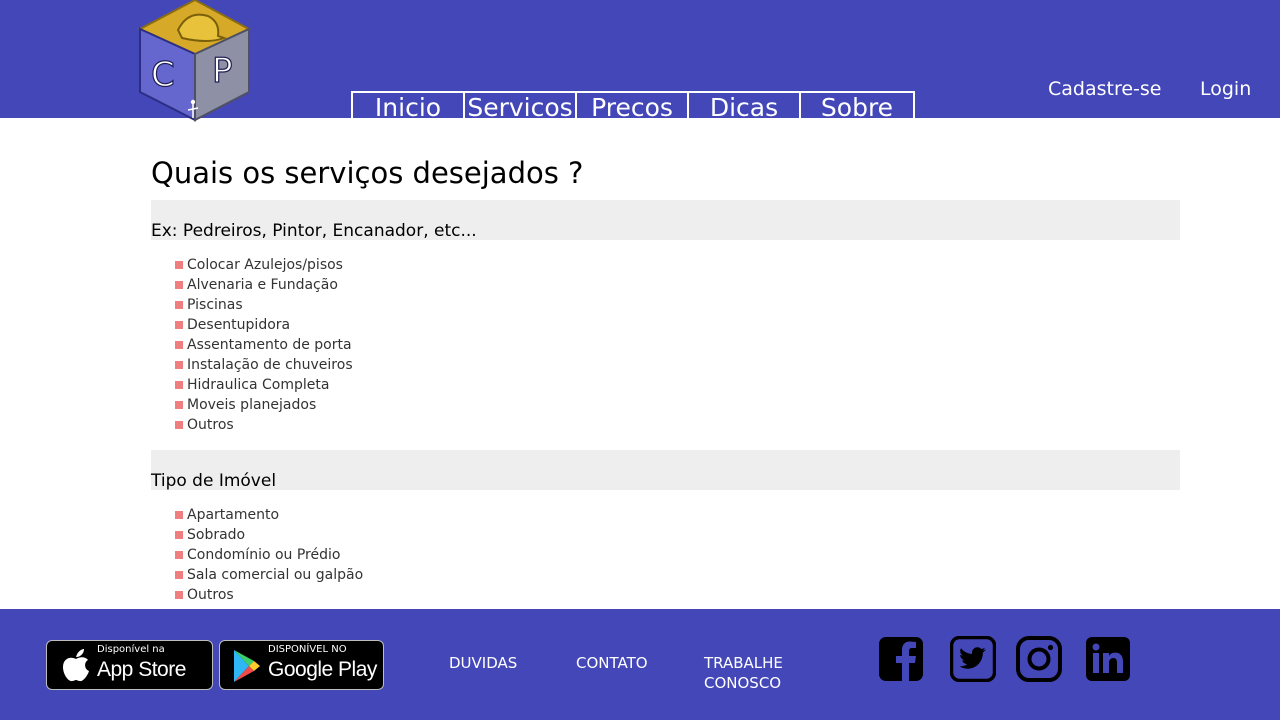  Describe the element at coordinates (409, 105) in the screenshot. I see `nav-item-inicio: Inicio` at that location.